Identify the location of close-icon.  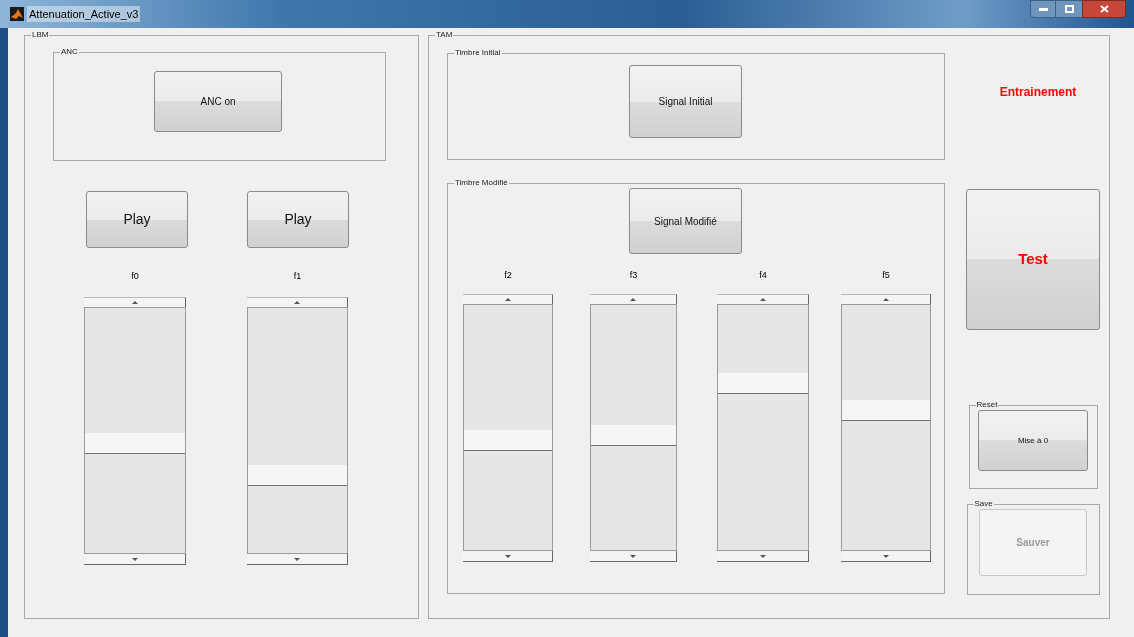
(1104, 9).